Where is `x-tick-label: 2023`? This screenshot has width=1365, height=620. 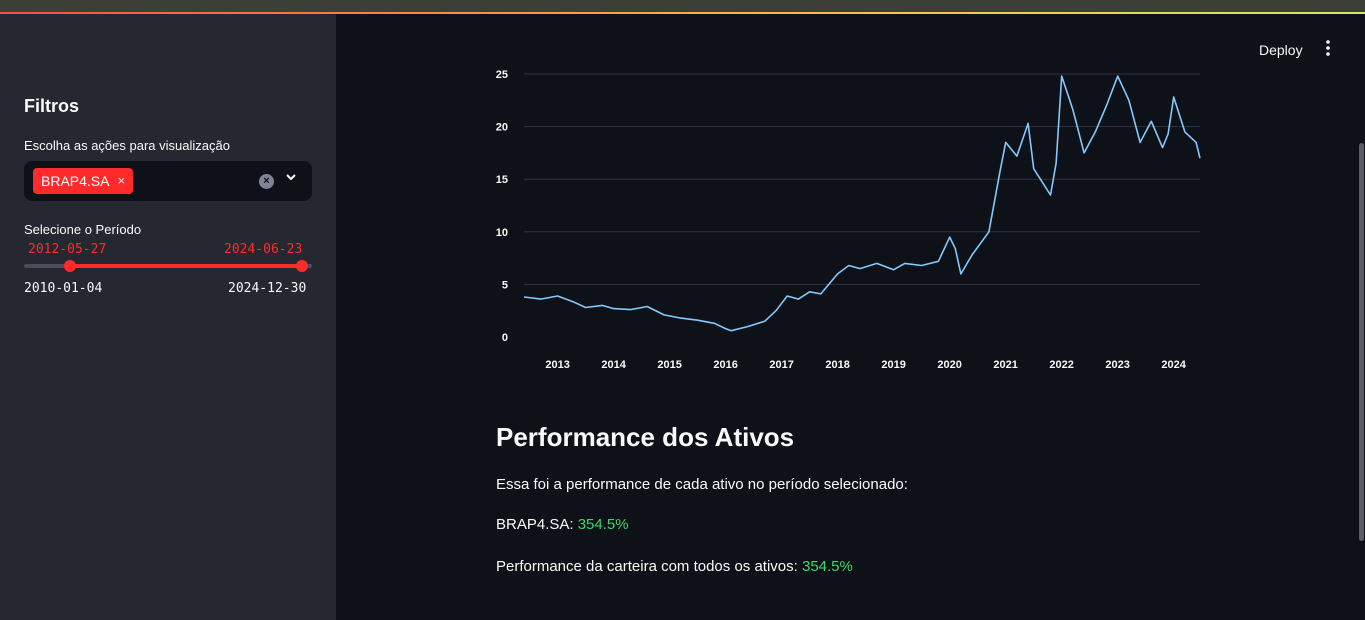
x-tick-label: 2023 is located at coordinates (1117, 365).